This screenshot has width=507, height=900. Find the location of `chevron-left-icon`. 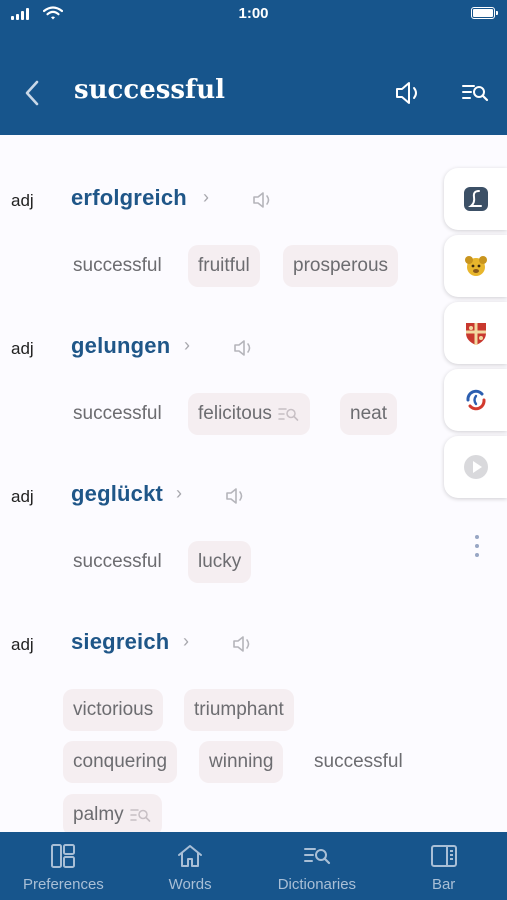

chevron-left-icon is located at coordinates (32, 93).